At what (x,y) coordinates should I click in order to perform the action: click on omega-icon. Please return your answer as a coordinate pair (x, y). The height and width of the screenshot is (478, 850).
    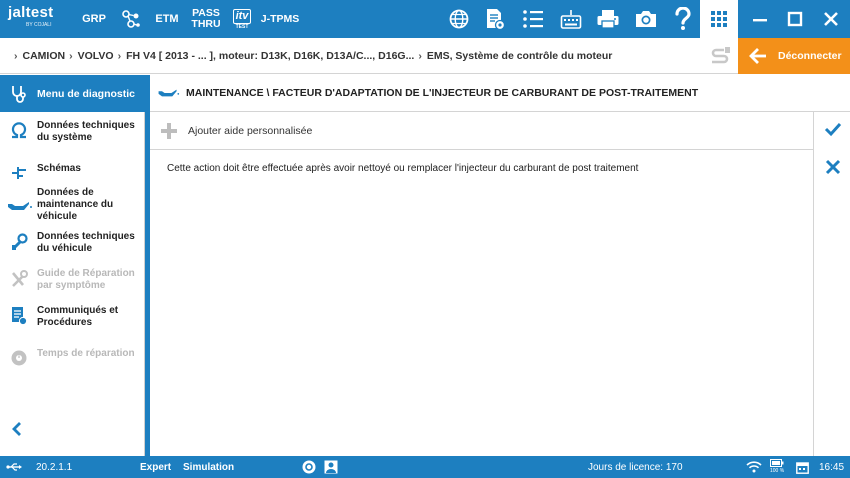
    Looking at the image, I should click on (18, 129).